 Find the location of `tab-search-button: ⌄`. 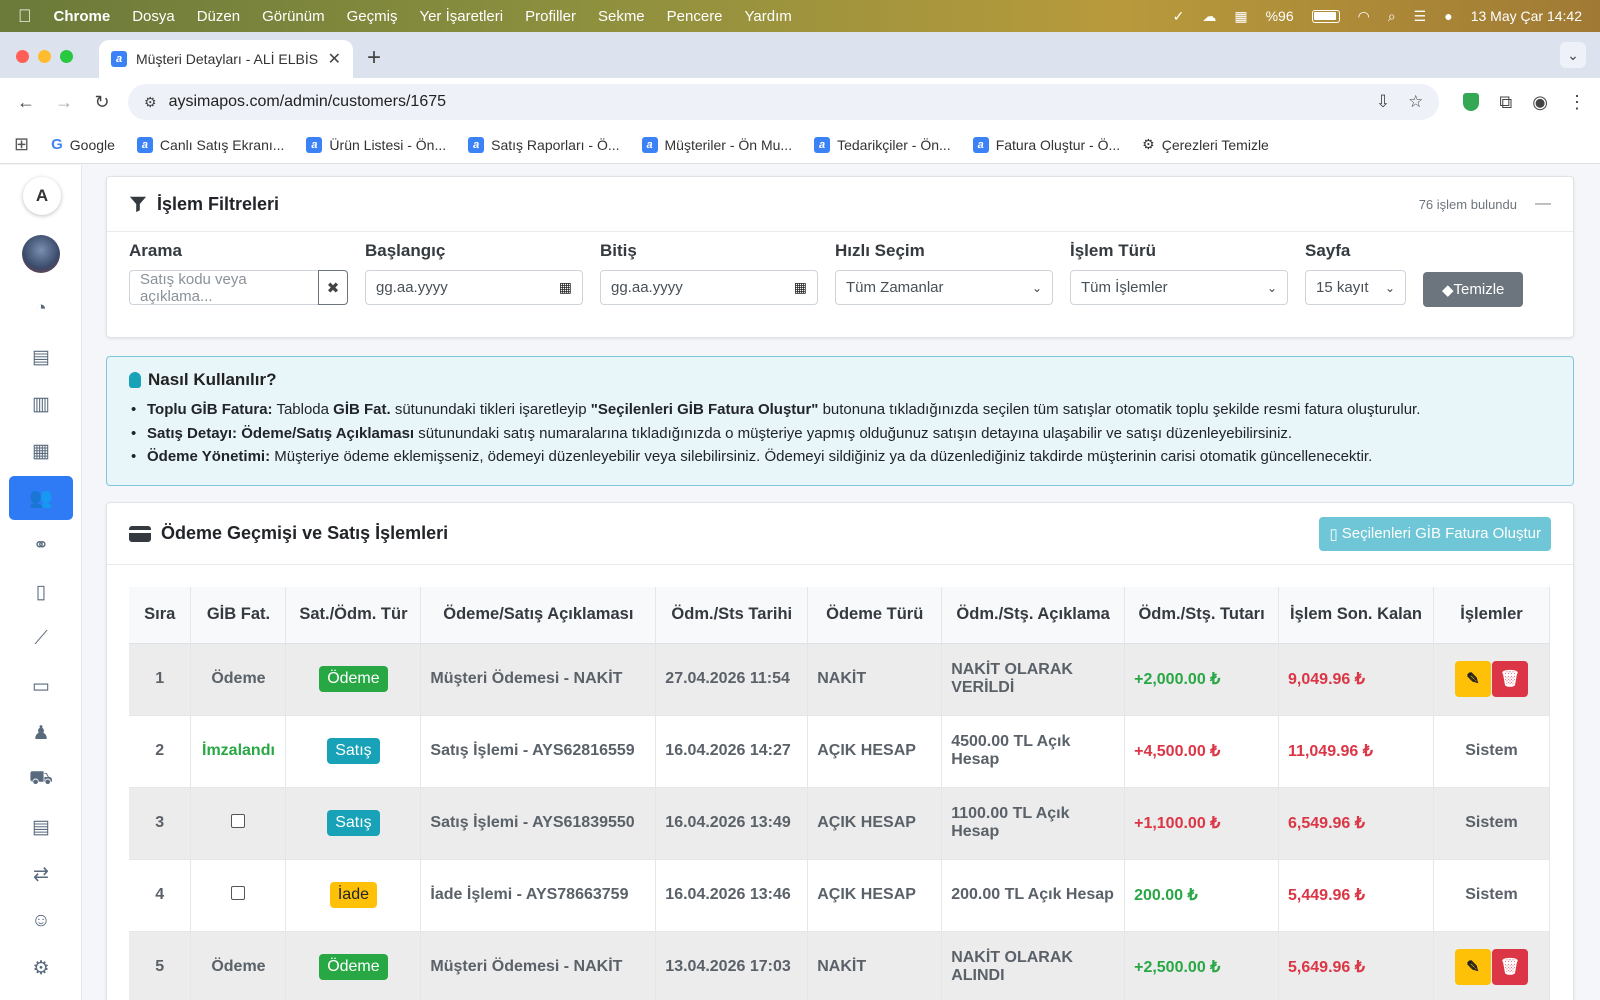

tab-search-button: ⌄ is located at coordinates (1573, 55).